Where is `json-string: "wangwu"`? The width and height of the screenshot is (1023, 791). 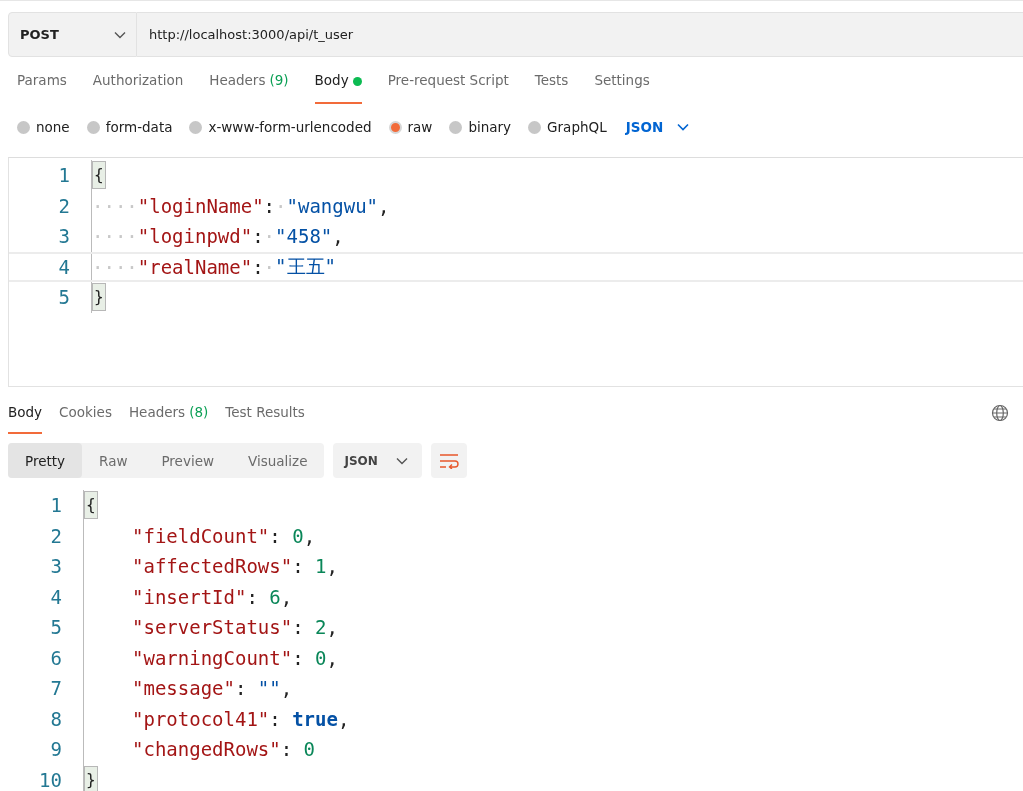
json-string: "wangwu" is located at coordinates (332, 205).